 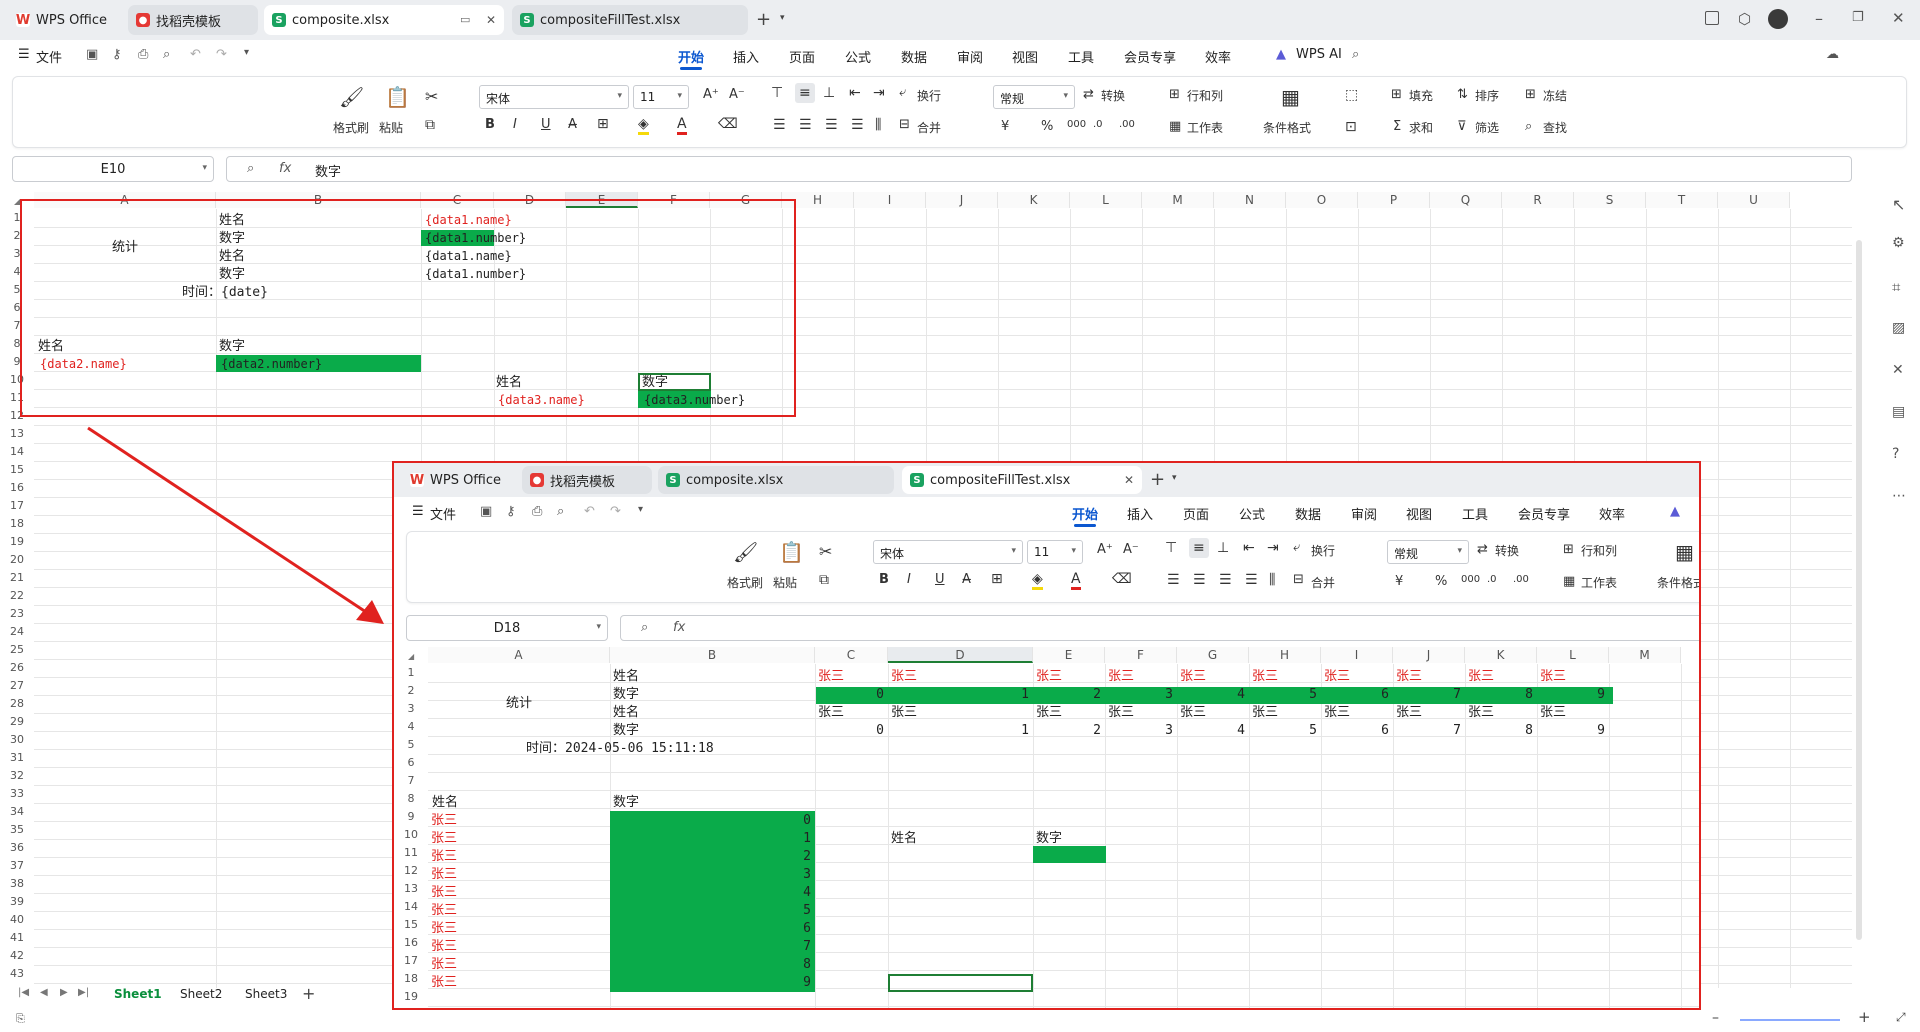 What do you see at coordinates (411, 942) in the screenshot?
I see `row-header-16: 16` at bounding box center [411, 942].